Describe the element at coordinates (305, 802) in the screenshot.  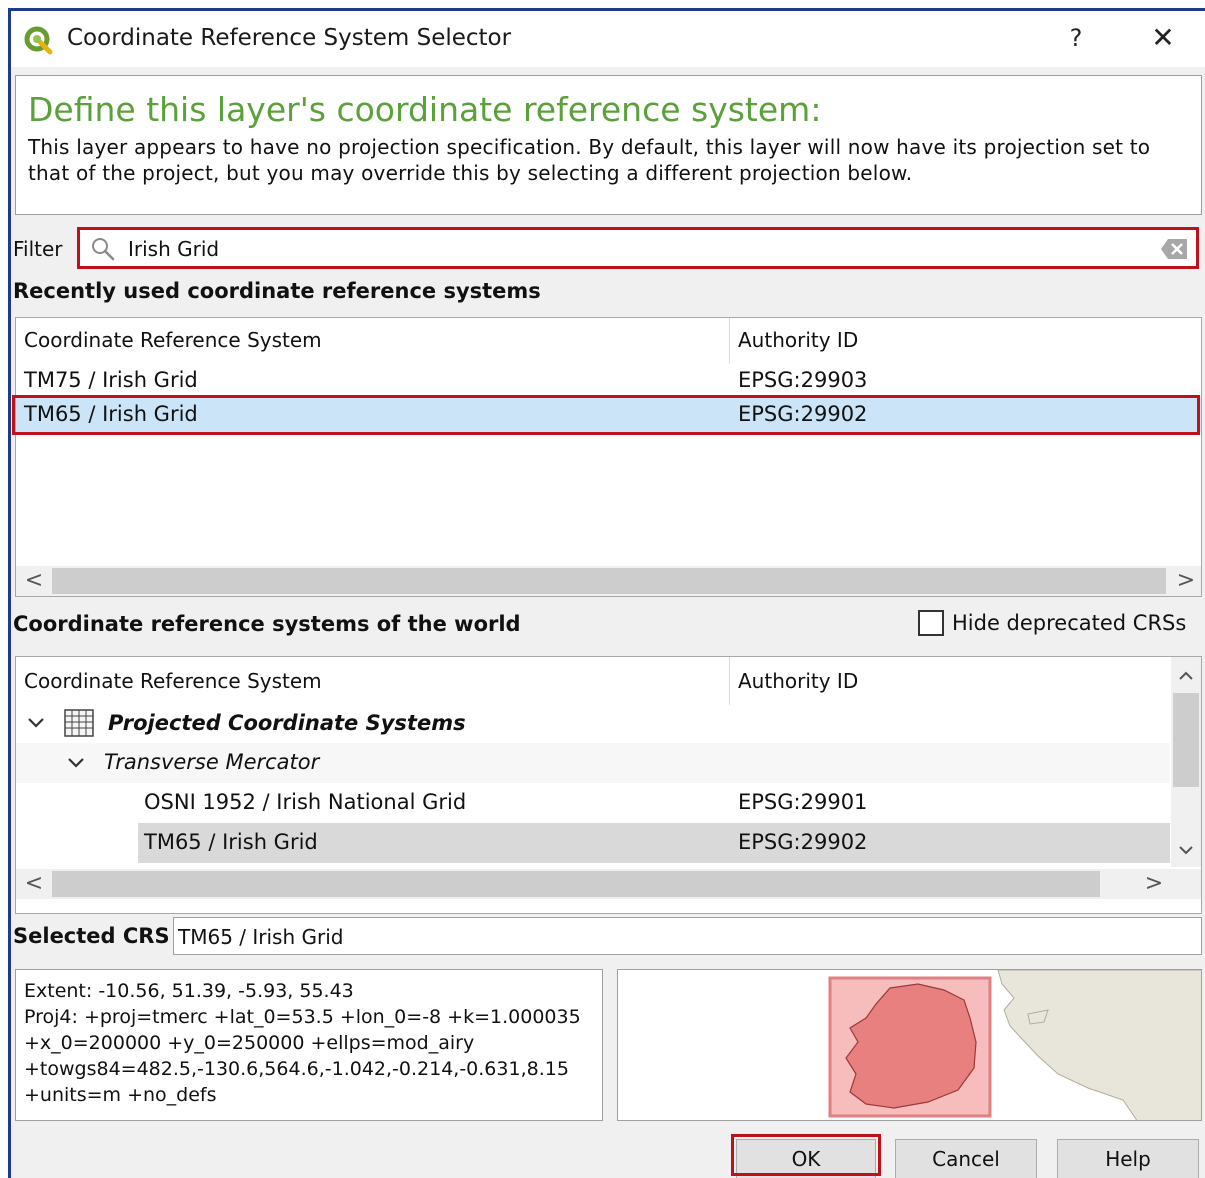
I see `crs-name: OSNI 1952 / Irish National Grid` at that location.